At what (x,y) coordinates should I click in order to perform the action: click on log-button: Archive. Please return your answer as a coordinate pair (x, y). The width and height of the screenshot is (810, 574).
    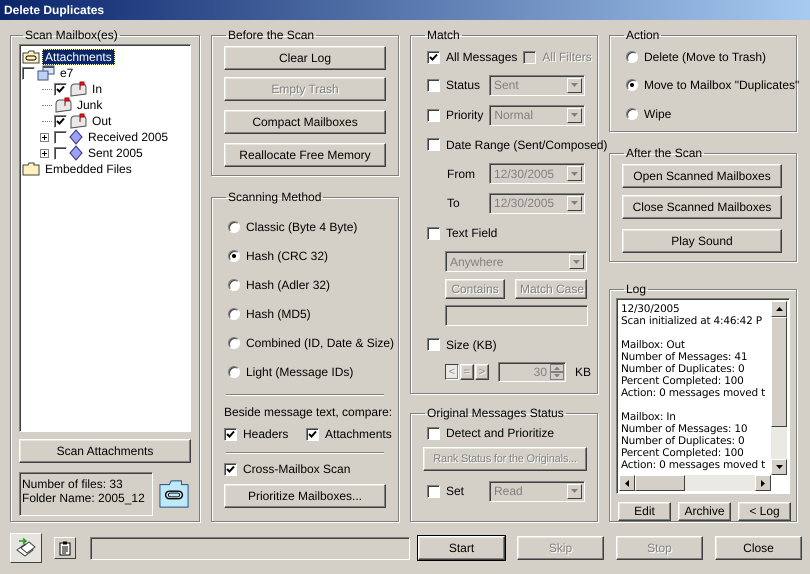
    Looking at the image, I should click on (704, 511).